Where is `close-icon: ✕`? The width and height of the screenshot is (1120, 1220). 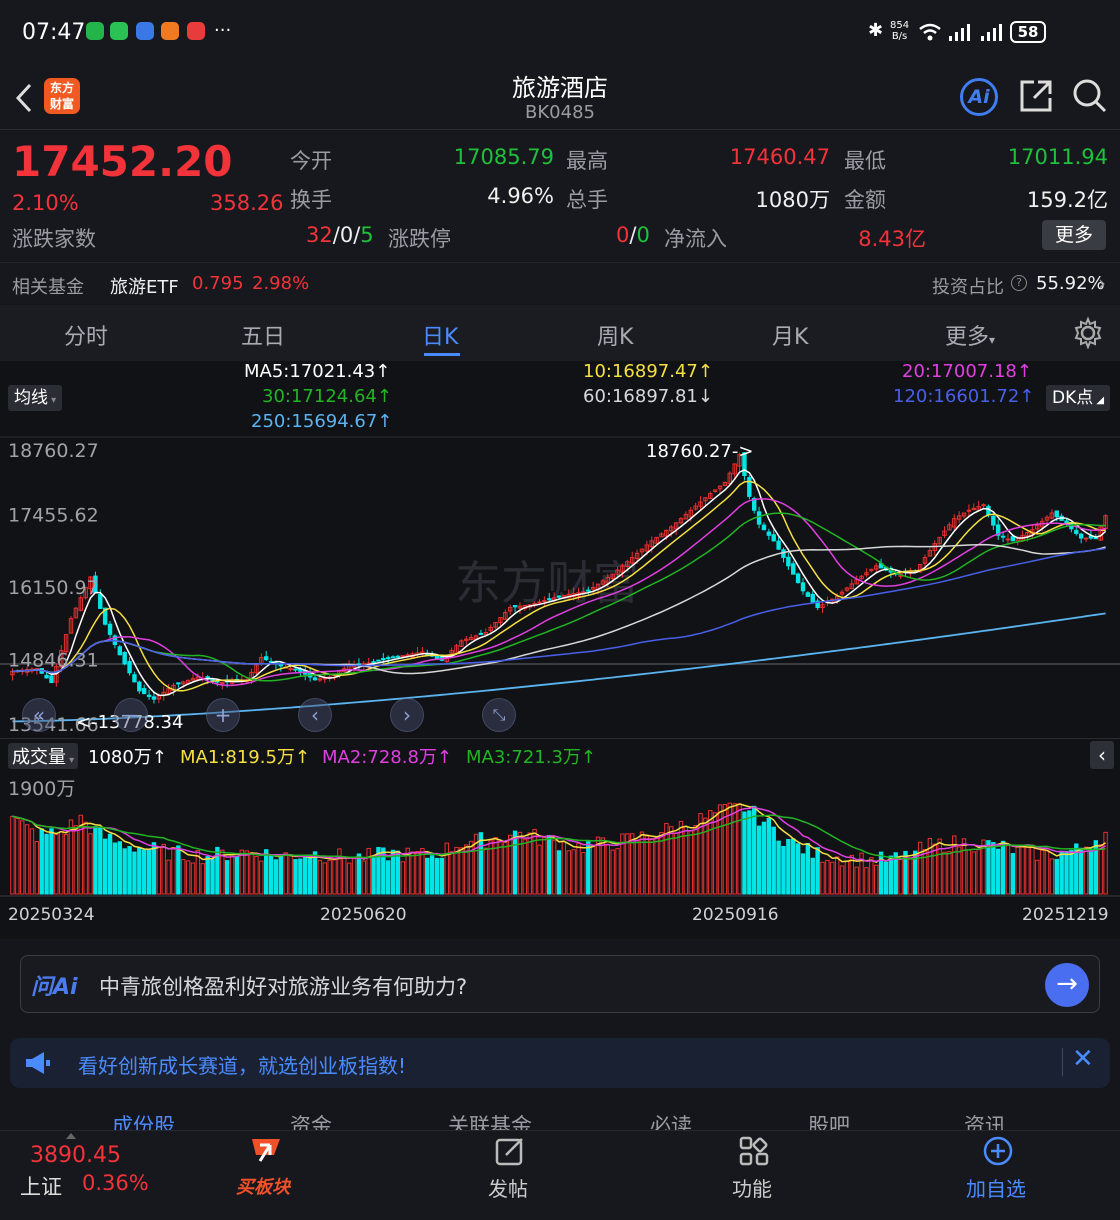
close-icon: ✕ is located at coordinates (1083, 1059).